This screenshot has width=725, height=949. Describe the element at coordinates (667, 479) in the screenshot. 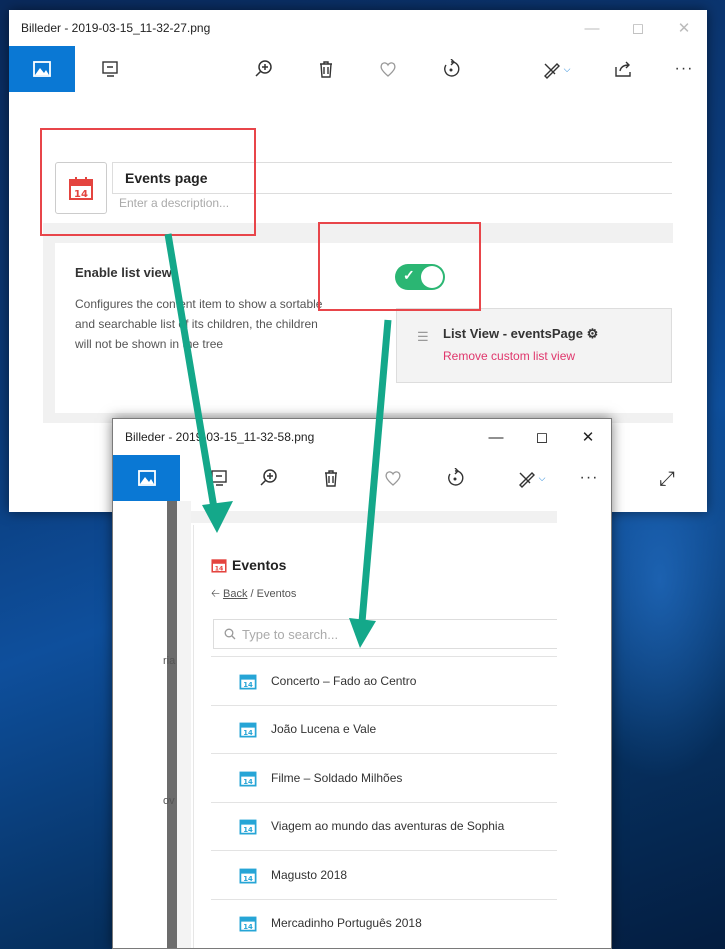

I see `expand-icon: ⤢` at that location.